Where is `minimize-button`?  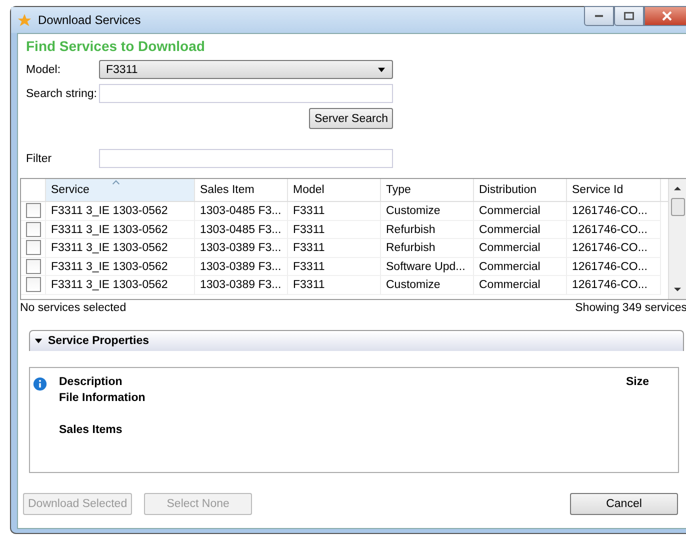
minimize-button is located at coordinates (599, 16).